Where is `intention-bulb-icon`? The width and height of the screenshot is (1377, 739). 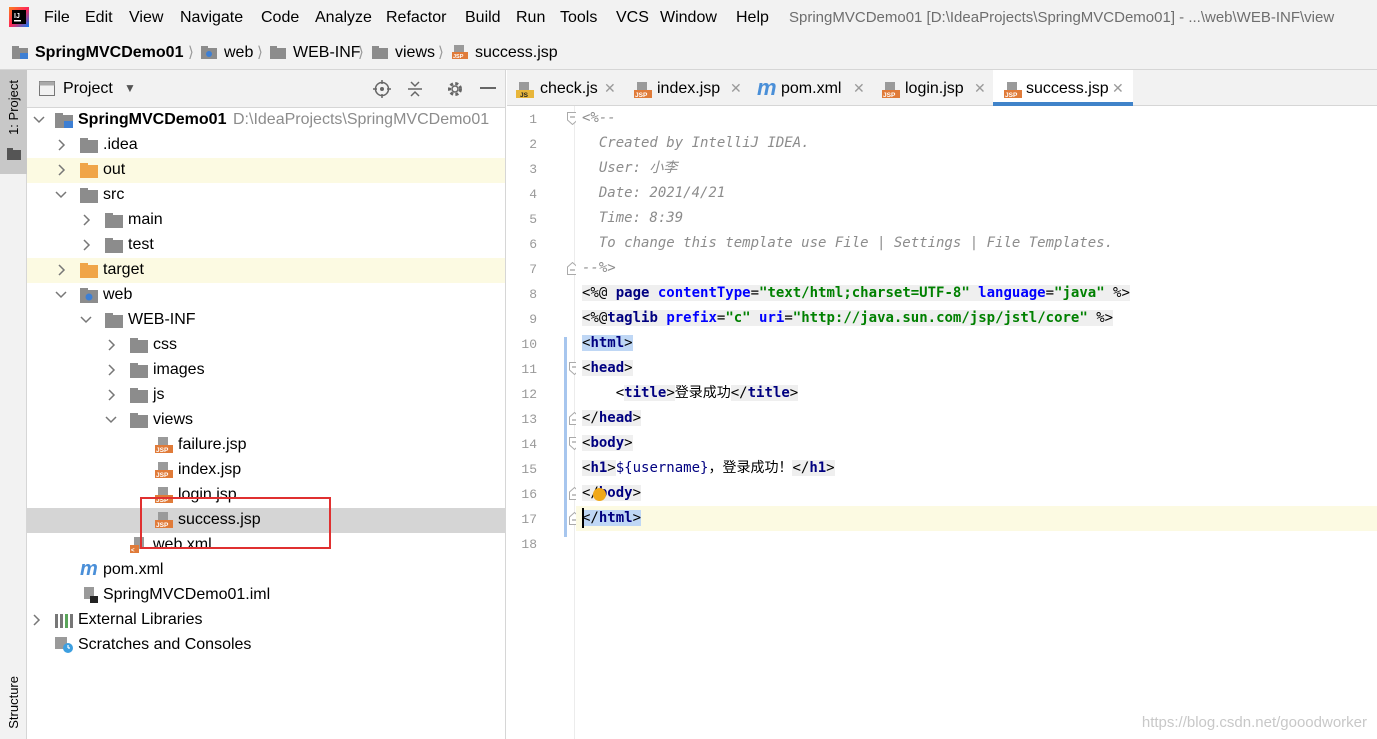 intention-bulb-icon is located at coordinates (599, 494).